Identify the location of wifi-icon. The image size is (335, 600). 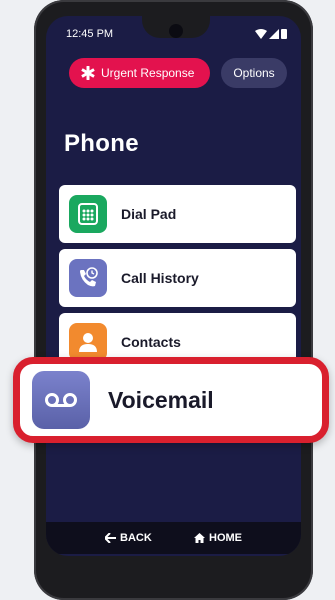
(261, 34).